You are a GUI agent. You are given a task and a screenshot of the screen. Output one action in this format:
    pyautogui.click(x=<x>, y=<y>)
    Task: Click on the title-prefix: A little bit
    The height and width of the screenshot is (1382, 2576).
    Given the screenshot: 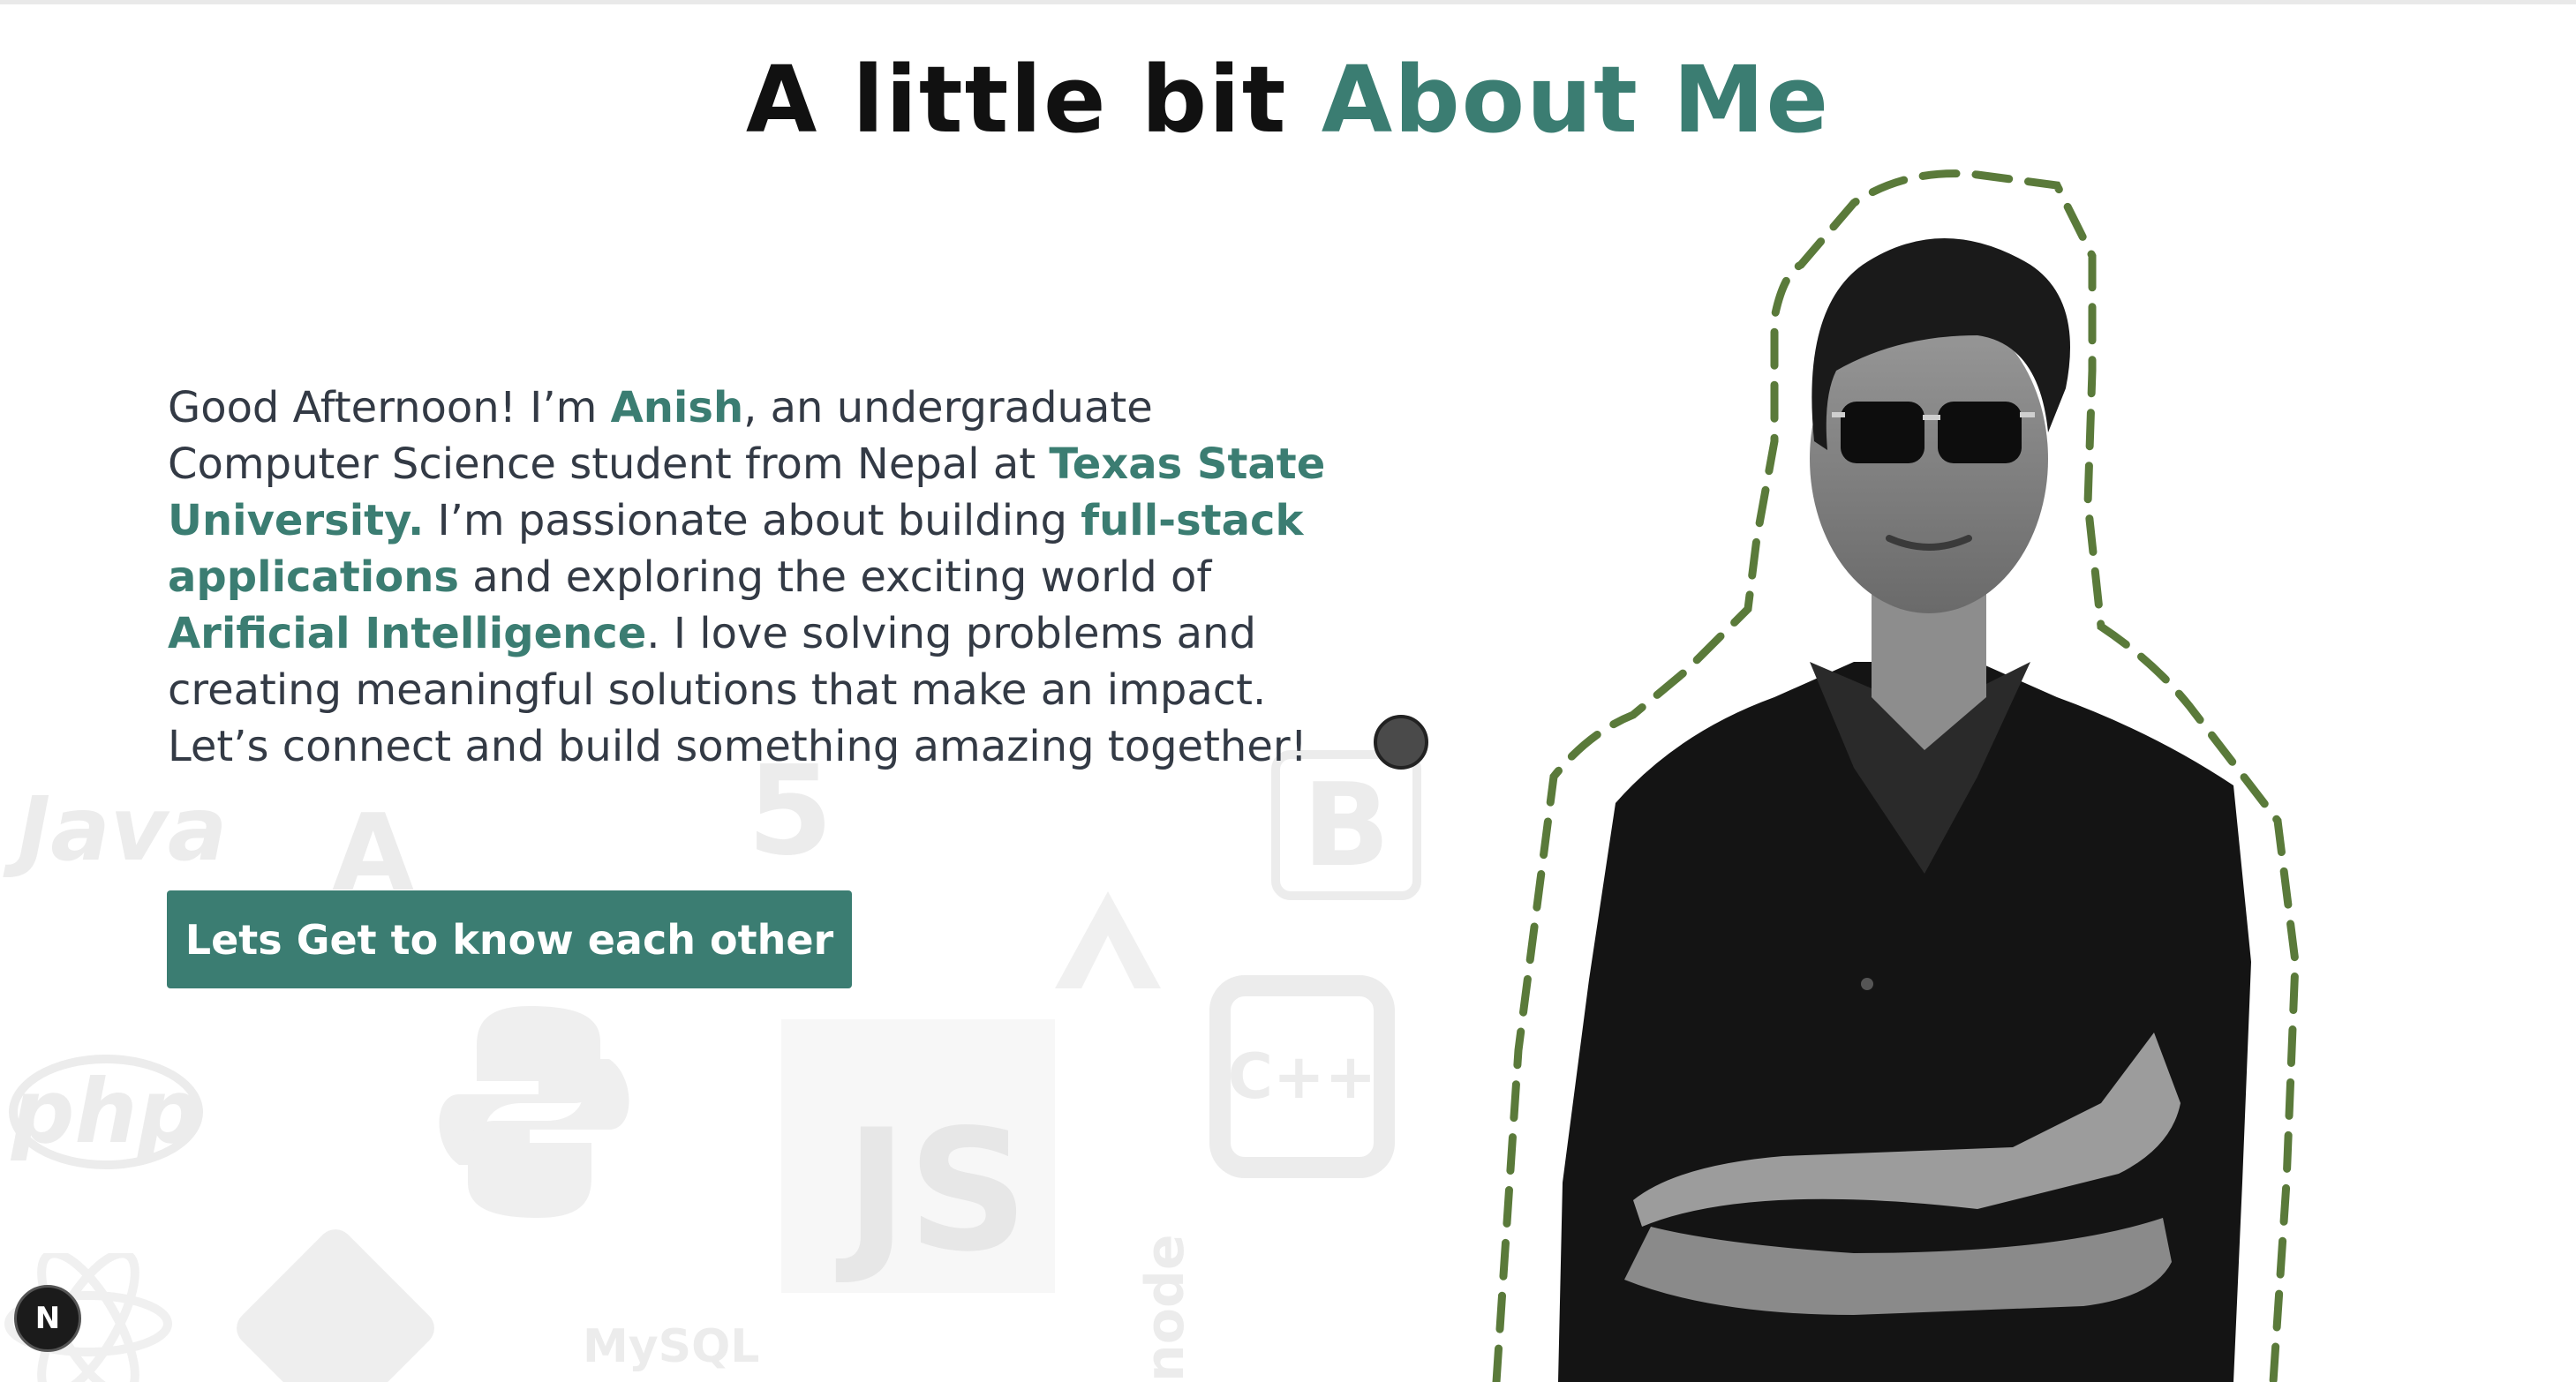 What is the action you would take?
    pyautogui.click(x=1034, y=100)
    